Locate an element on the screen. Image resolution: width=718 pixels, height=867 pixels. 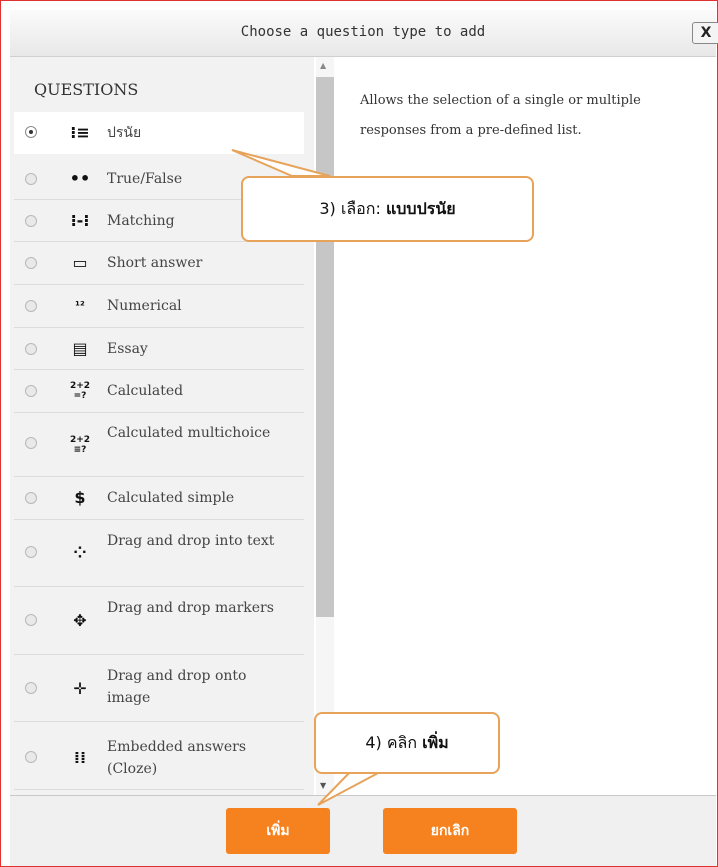
callout-3-text: 3) เลือก: is located at coordinates (352, 208).